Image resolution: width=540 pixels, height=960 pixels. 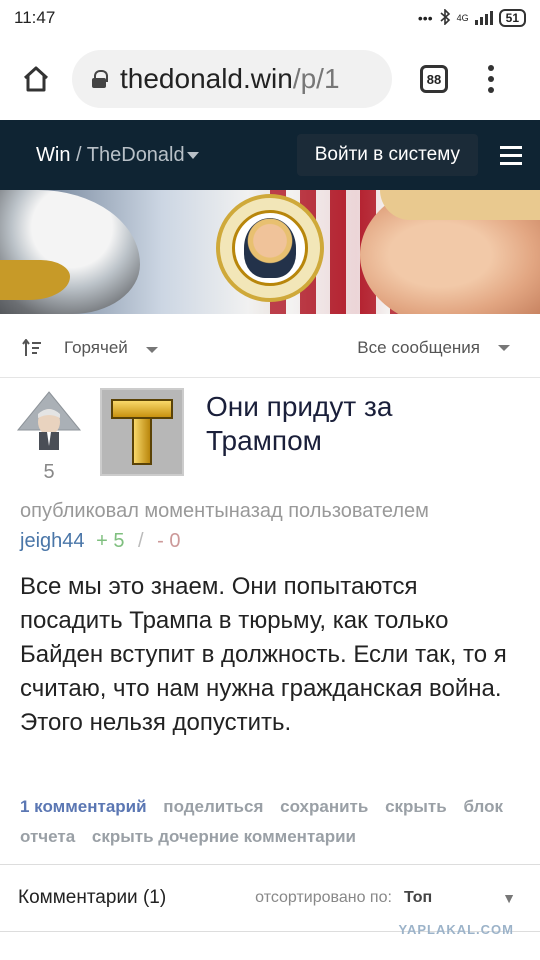 I want to click on upvote-icon, so click(x=49, y=421).